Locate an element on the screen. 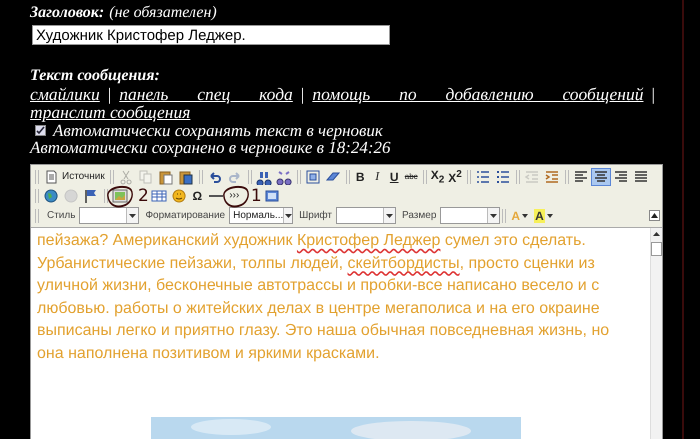 The height and width of the screenshot is (439, 700). image-icon is located at coordinates (120, 196).